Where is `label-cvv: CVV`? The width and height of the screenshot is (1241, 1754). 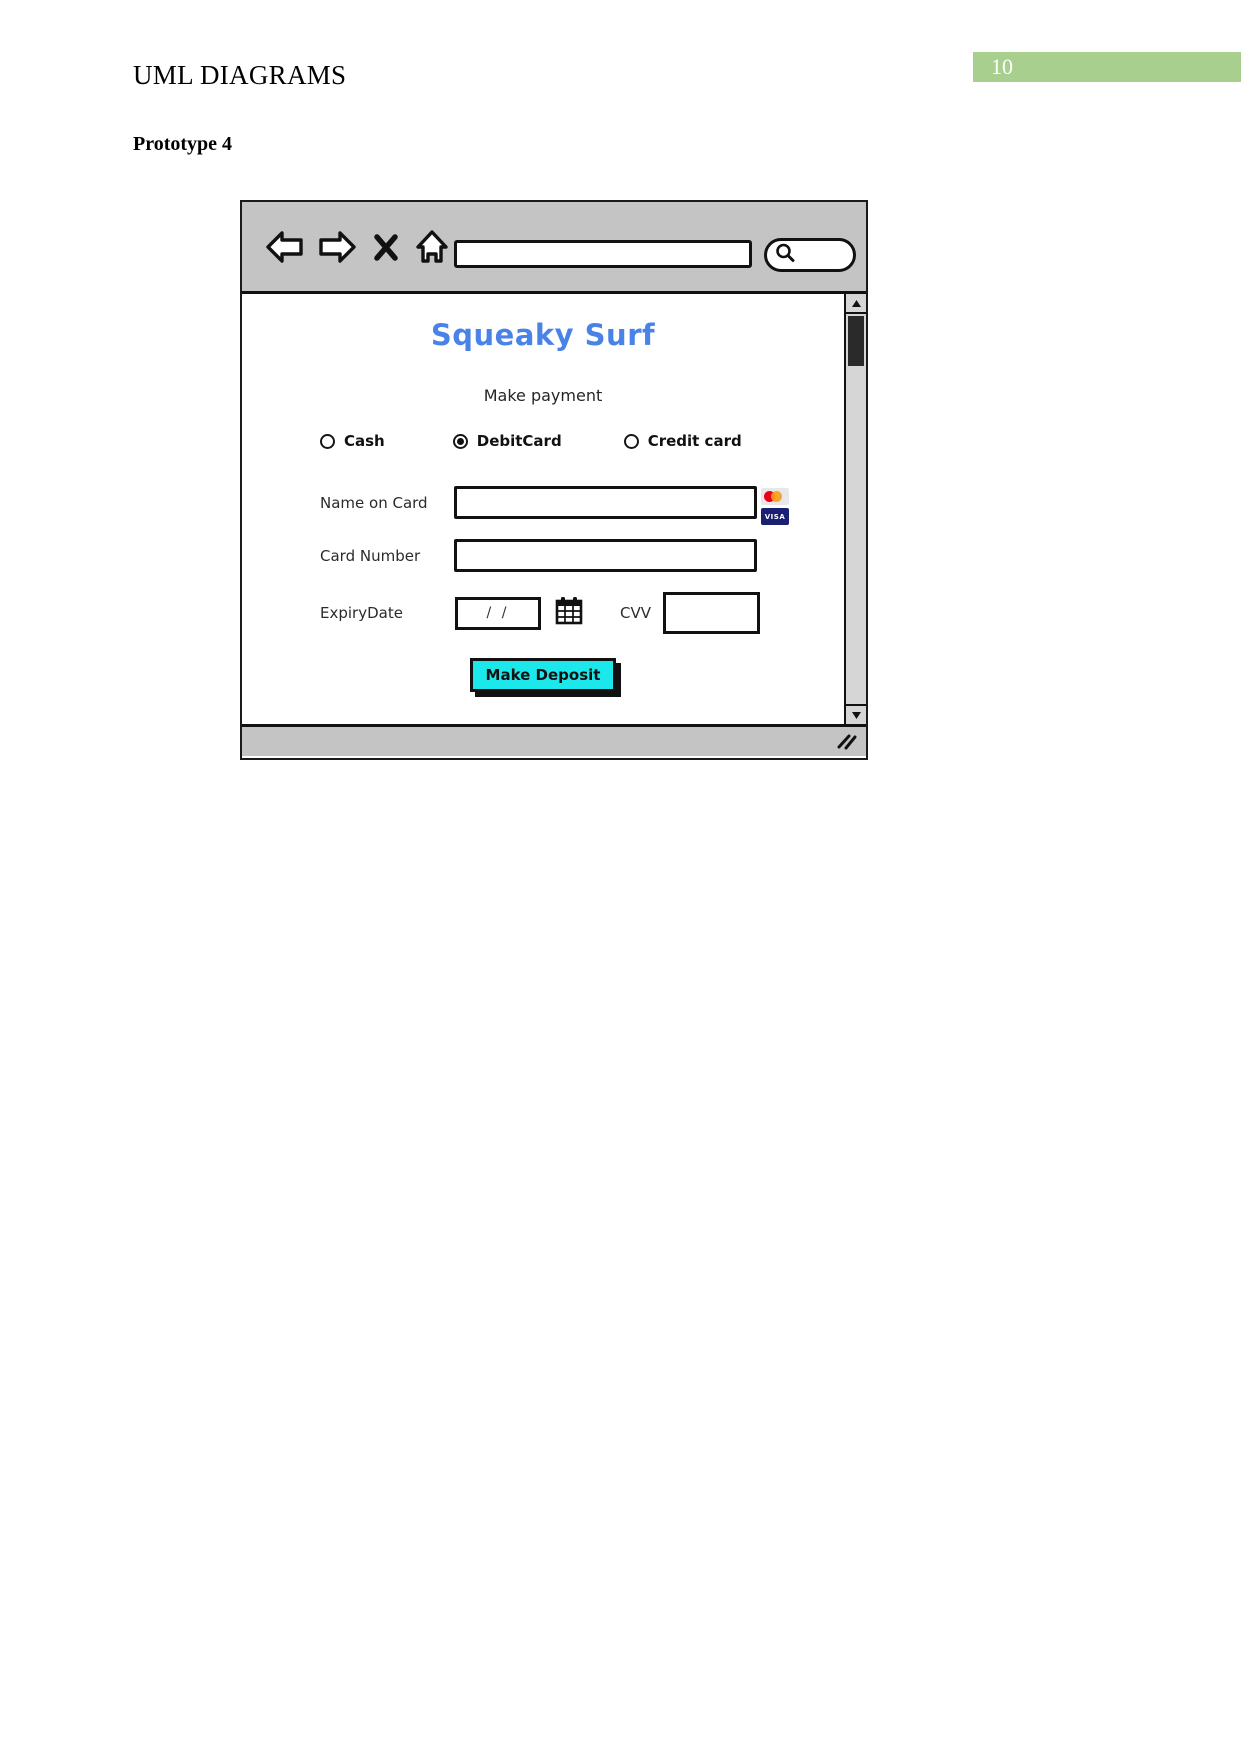
label-cvv: CVV is located at coordinates (635, 613).